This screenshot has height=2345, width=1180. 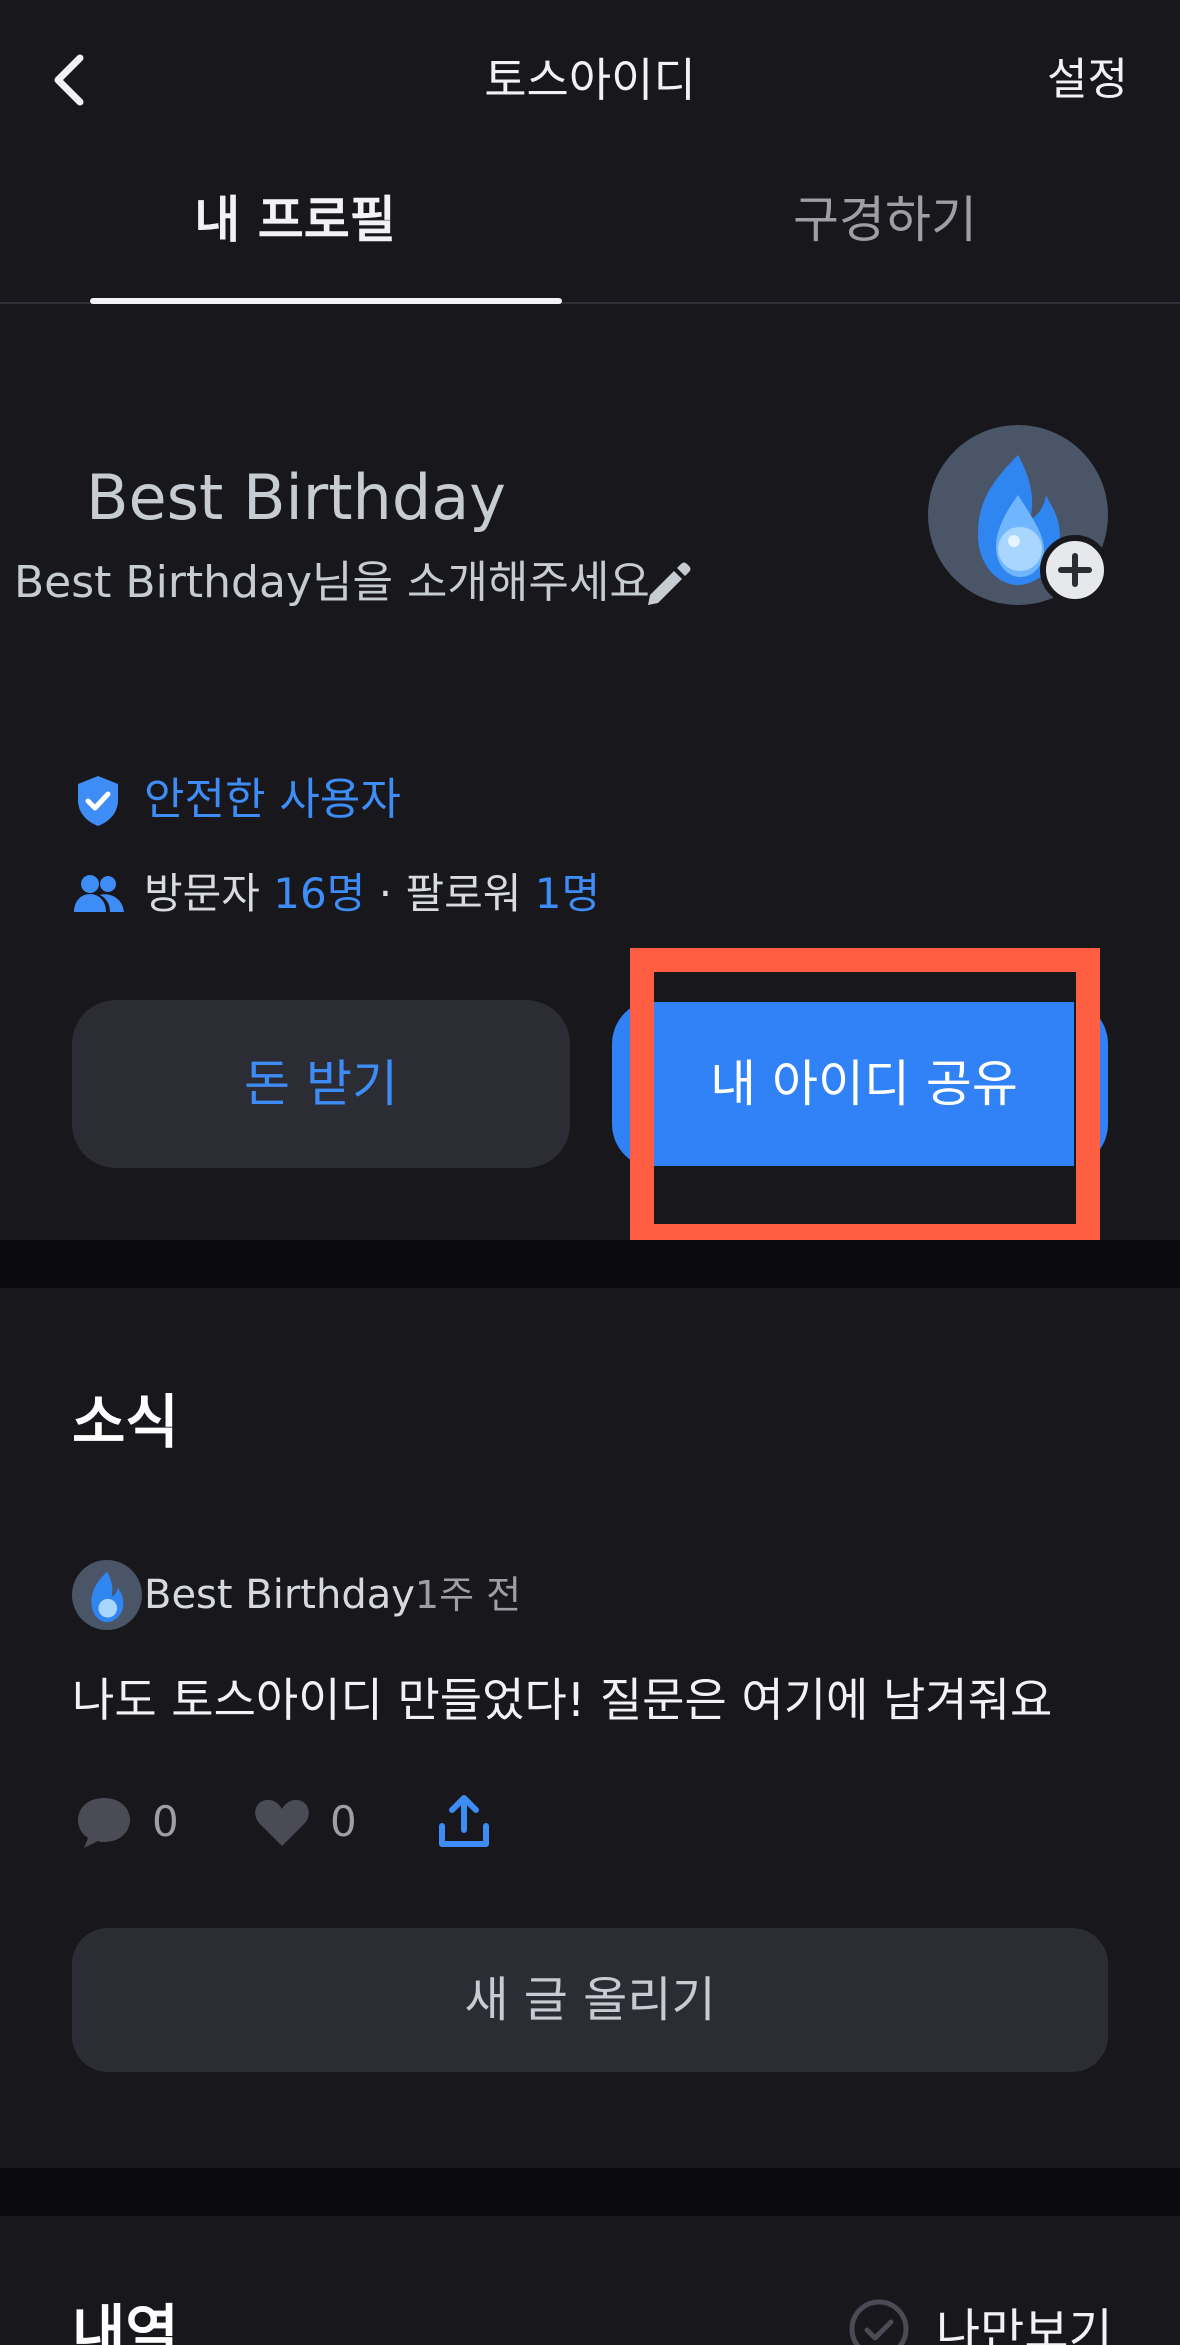 What do you see at coordinates (332, 583) in the screenshot?
I see `profile-intro-prompt: Best Birthday님을 소개해주세요` at bounding box center [332, 583].